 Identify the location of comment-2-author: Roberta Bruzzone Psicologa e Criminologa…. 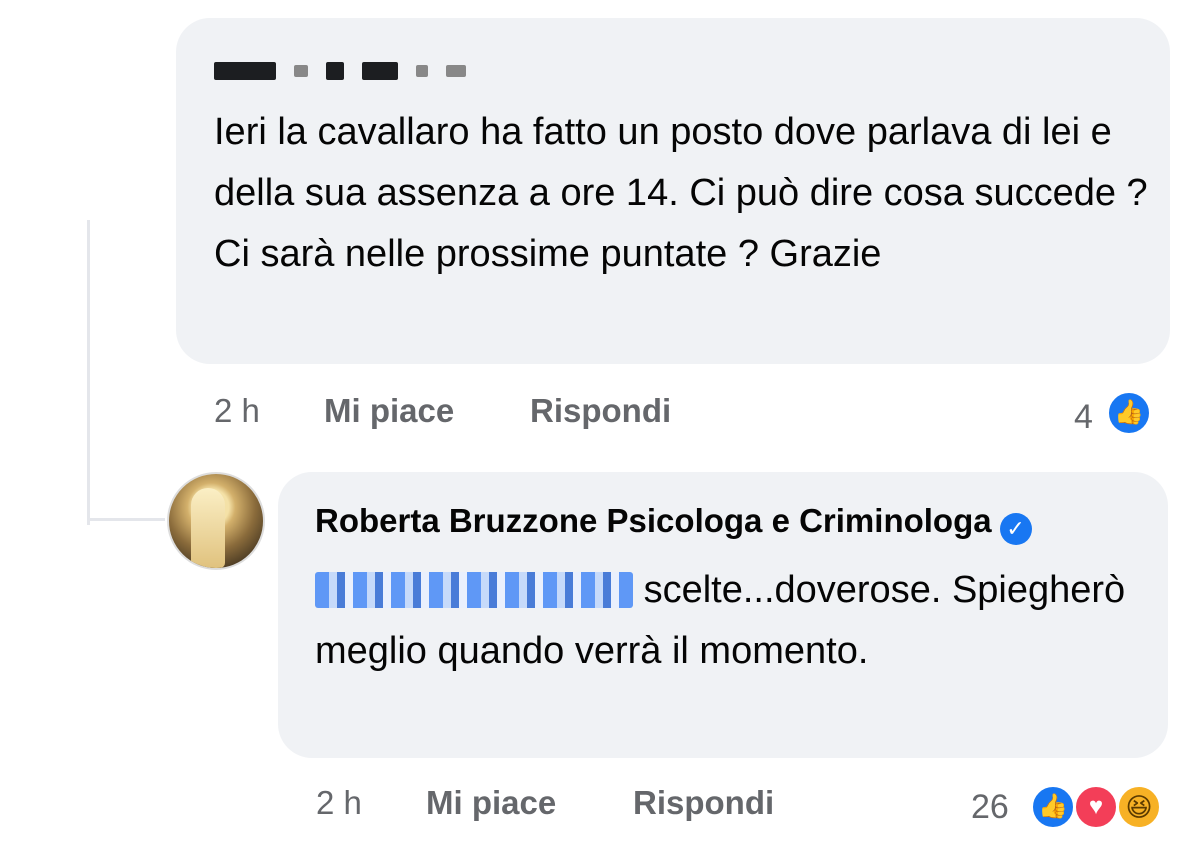
(673, 523).